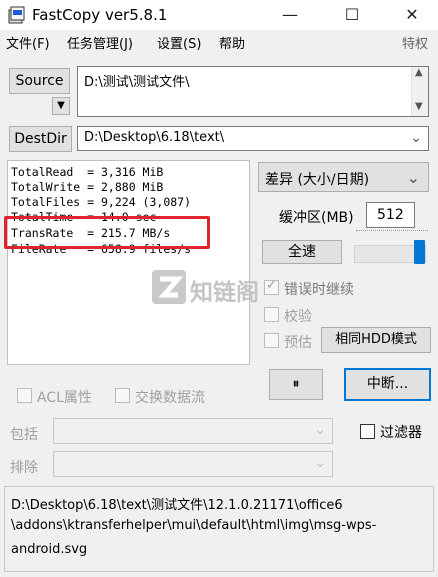 The height and width of the screenshot is (577, 438). I want to click on menu-task-manager: 任务管理(J), so click(100, 45).